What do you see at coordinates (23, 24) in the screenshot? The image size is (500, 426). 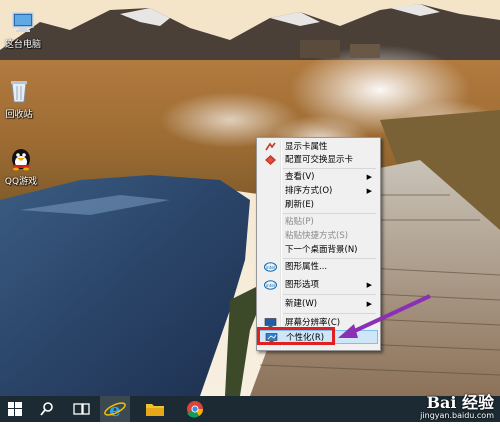 I see `computer-icon` at bounding box center [23, 24].